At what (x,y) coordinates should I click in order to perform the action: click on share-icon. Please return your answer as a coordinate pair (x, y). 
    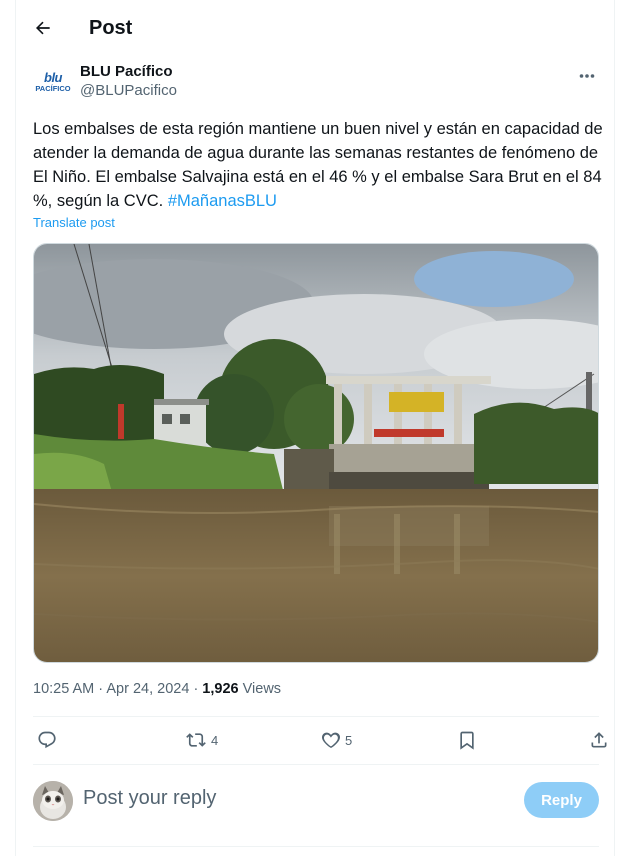
    Looking at the image, I should click on (599, 740).